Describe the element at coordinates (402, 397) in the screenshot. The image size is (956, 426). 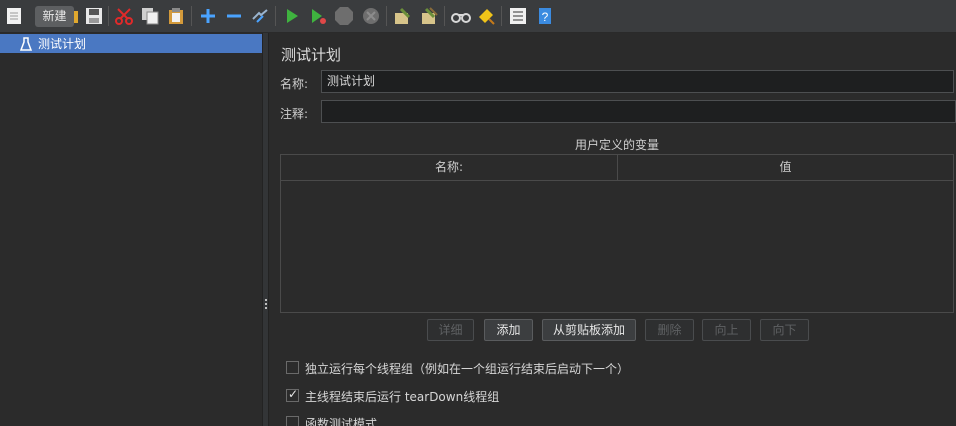
I see `teardown-on-shutdown-label: 主线程结束后运行 tearDown线程组` at that location.